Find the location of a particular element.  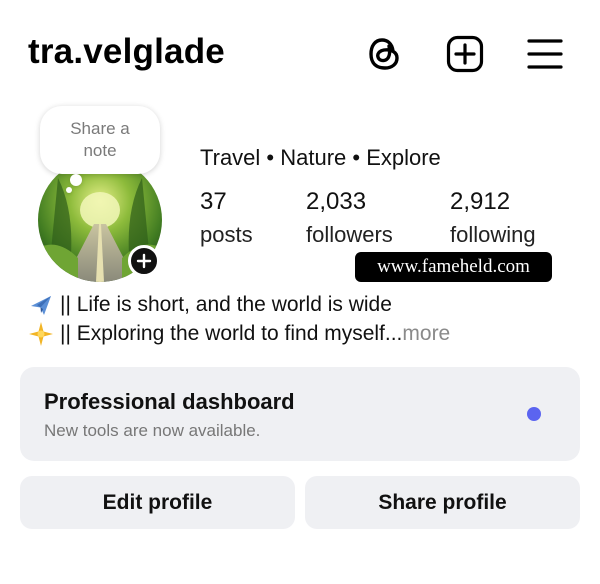

note-bubble: Share a note is located at coordinates (100, 140).